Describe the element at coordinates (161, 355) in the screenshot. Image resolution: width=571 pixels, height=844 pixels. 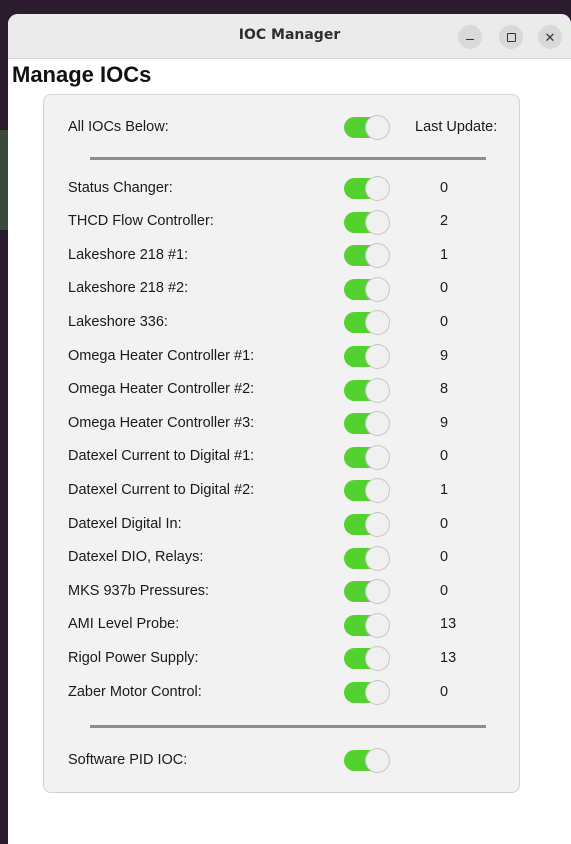
I see `ioc-label: Omega Heater Controller #1:` at that location.